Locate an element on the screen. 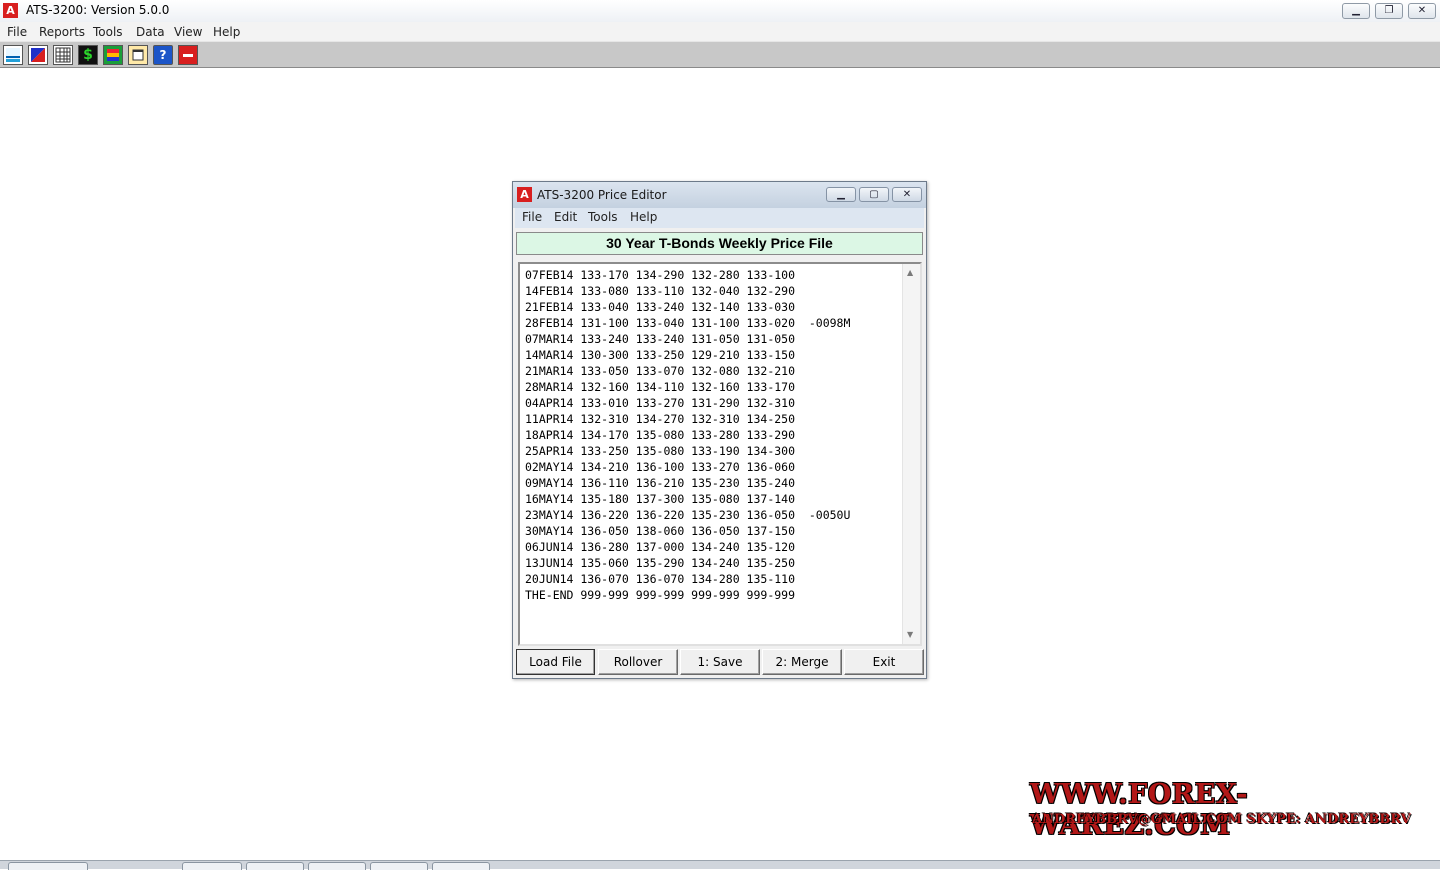 The width and height of the screenshot is (1440, 870). stop-icon-graphic is located at coordinates (188, 55).